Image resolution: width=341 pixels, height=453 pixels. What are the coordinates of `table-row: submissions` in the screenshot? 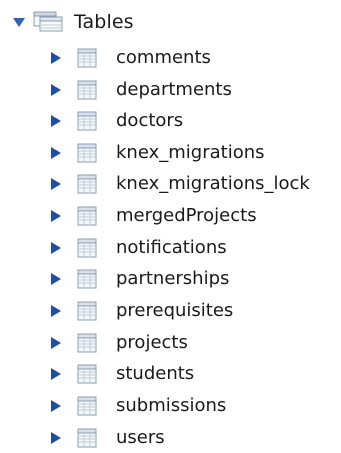 It's located at (138, 406).